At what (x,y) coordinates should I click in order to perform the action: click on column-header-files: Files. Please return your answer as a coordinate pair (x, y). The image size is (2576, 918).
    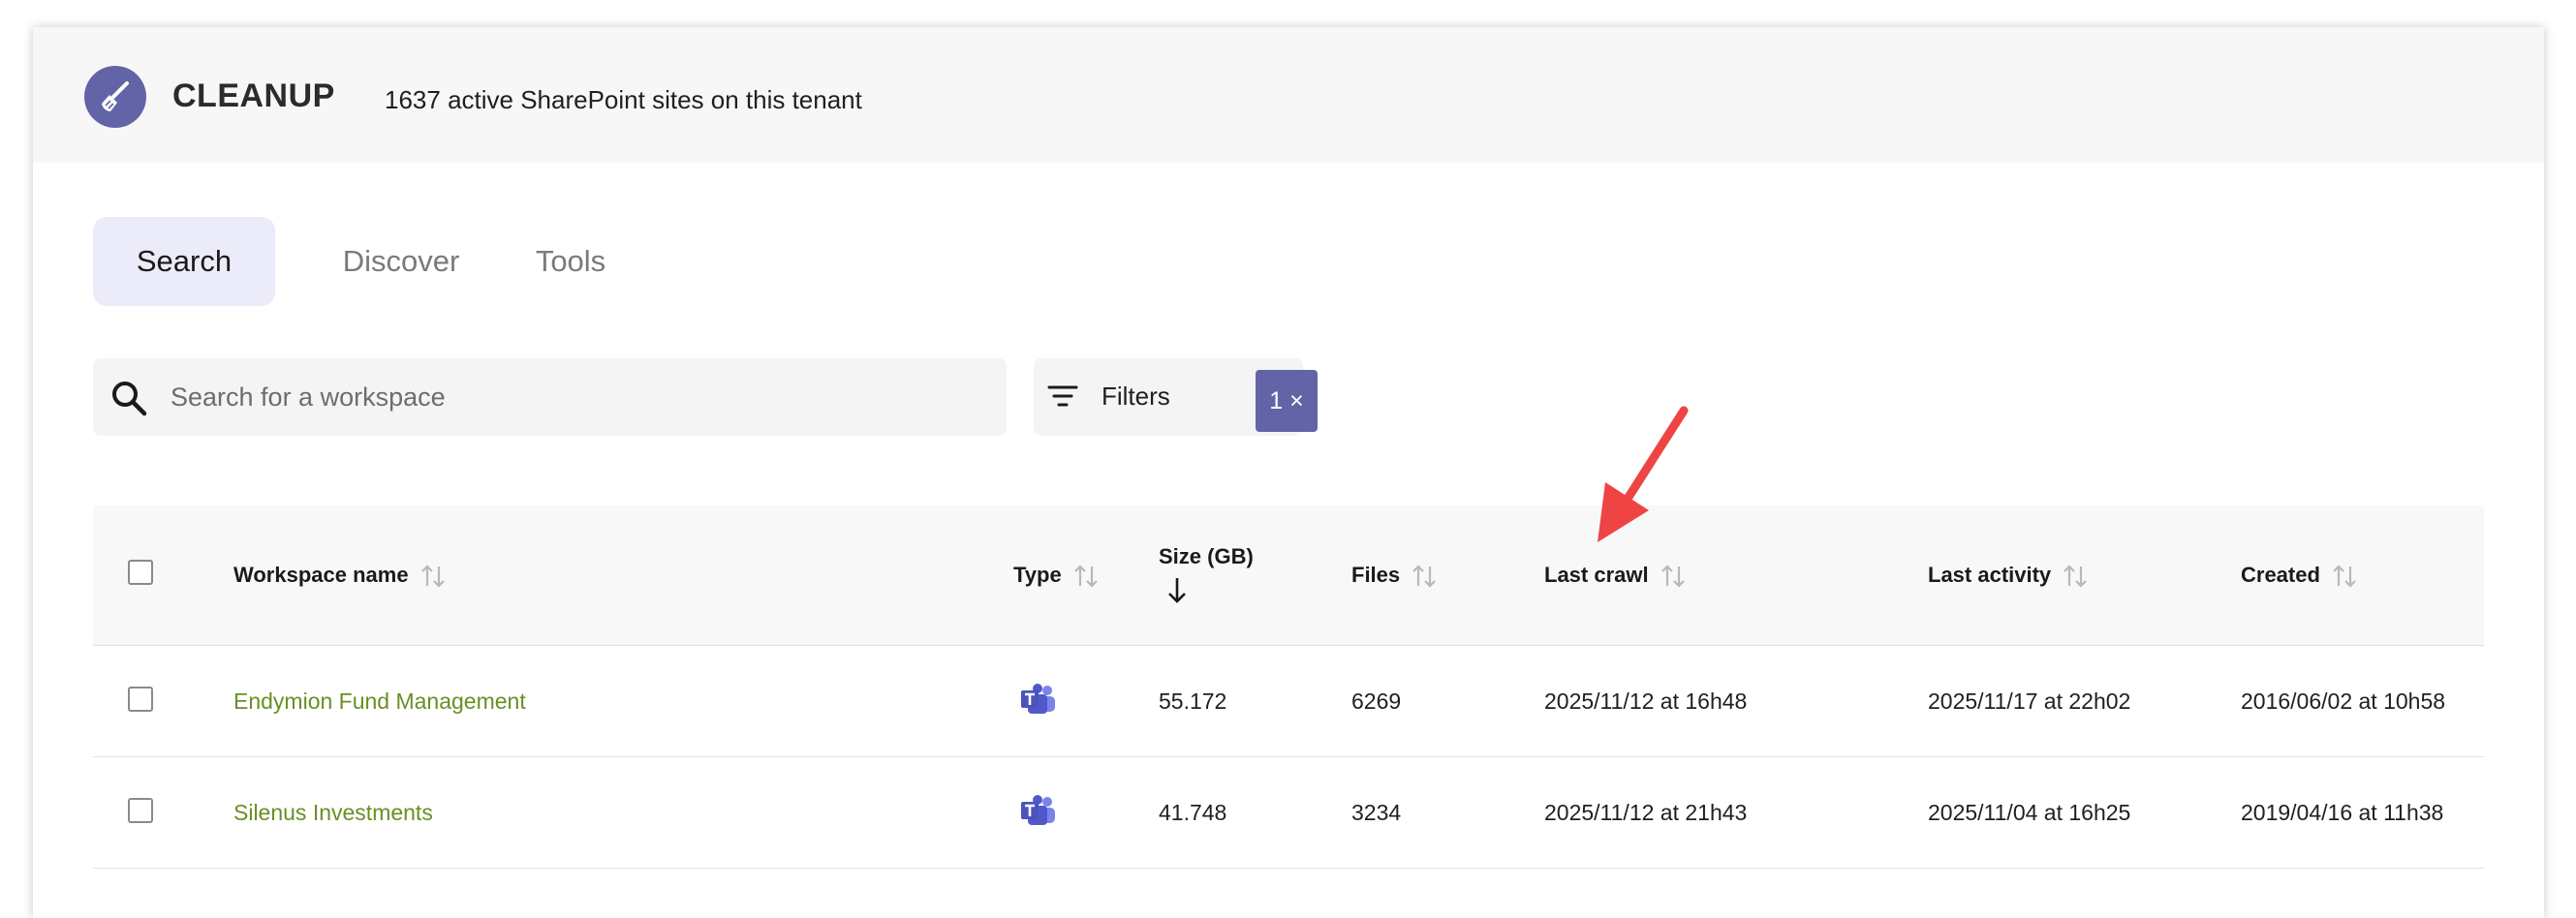
    Looking at the image, I should click on (1395, 577).